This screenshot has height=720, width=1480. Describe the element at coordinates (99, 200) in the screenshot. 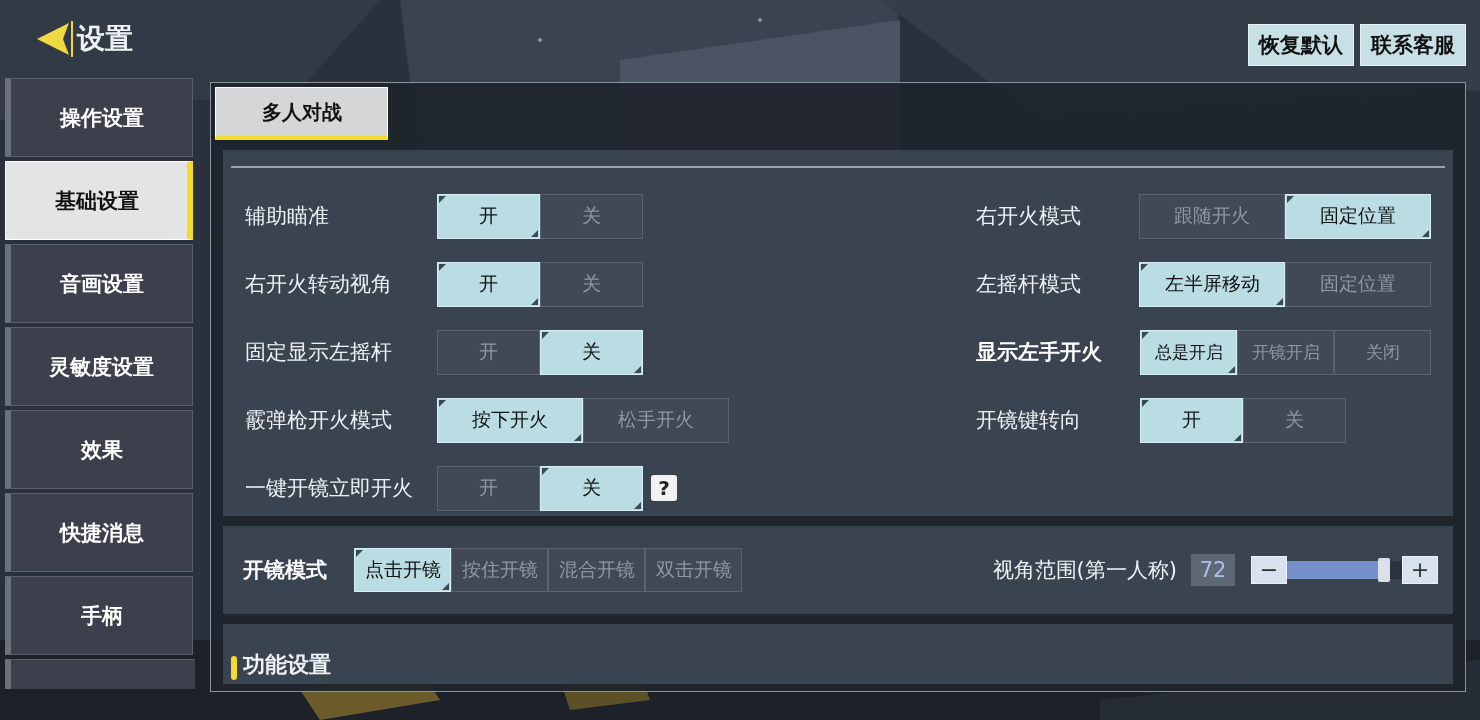

I see `sidebar-item: 基础设置` at that location.